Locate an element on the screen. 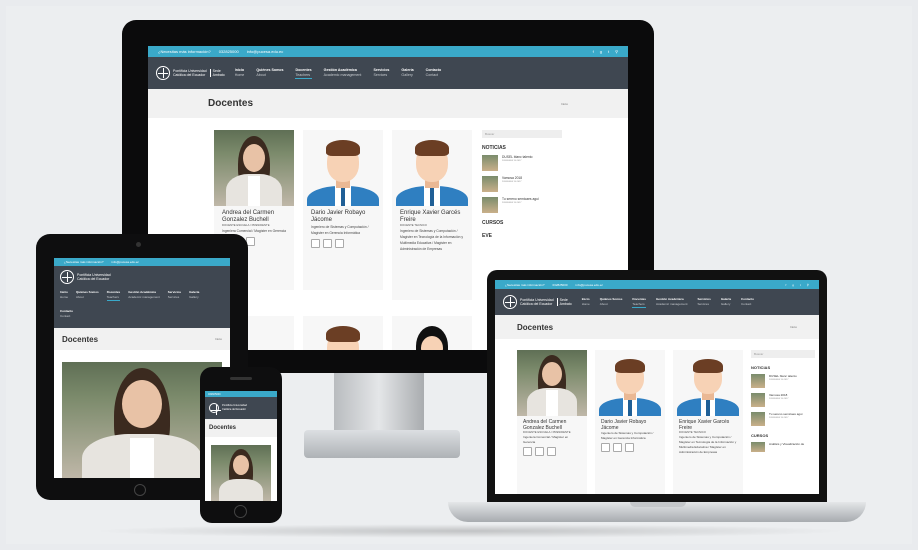  brand-line2: Católica del Ecuador is located at coordinates (189, 75).